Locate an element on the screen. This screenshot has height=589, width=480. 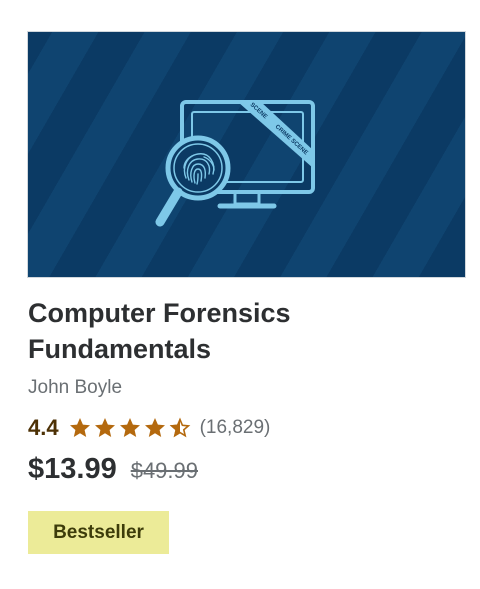
instructor-name: John Boyle is located at coordinates (75, 387).